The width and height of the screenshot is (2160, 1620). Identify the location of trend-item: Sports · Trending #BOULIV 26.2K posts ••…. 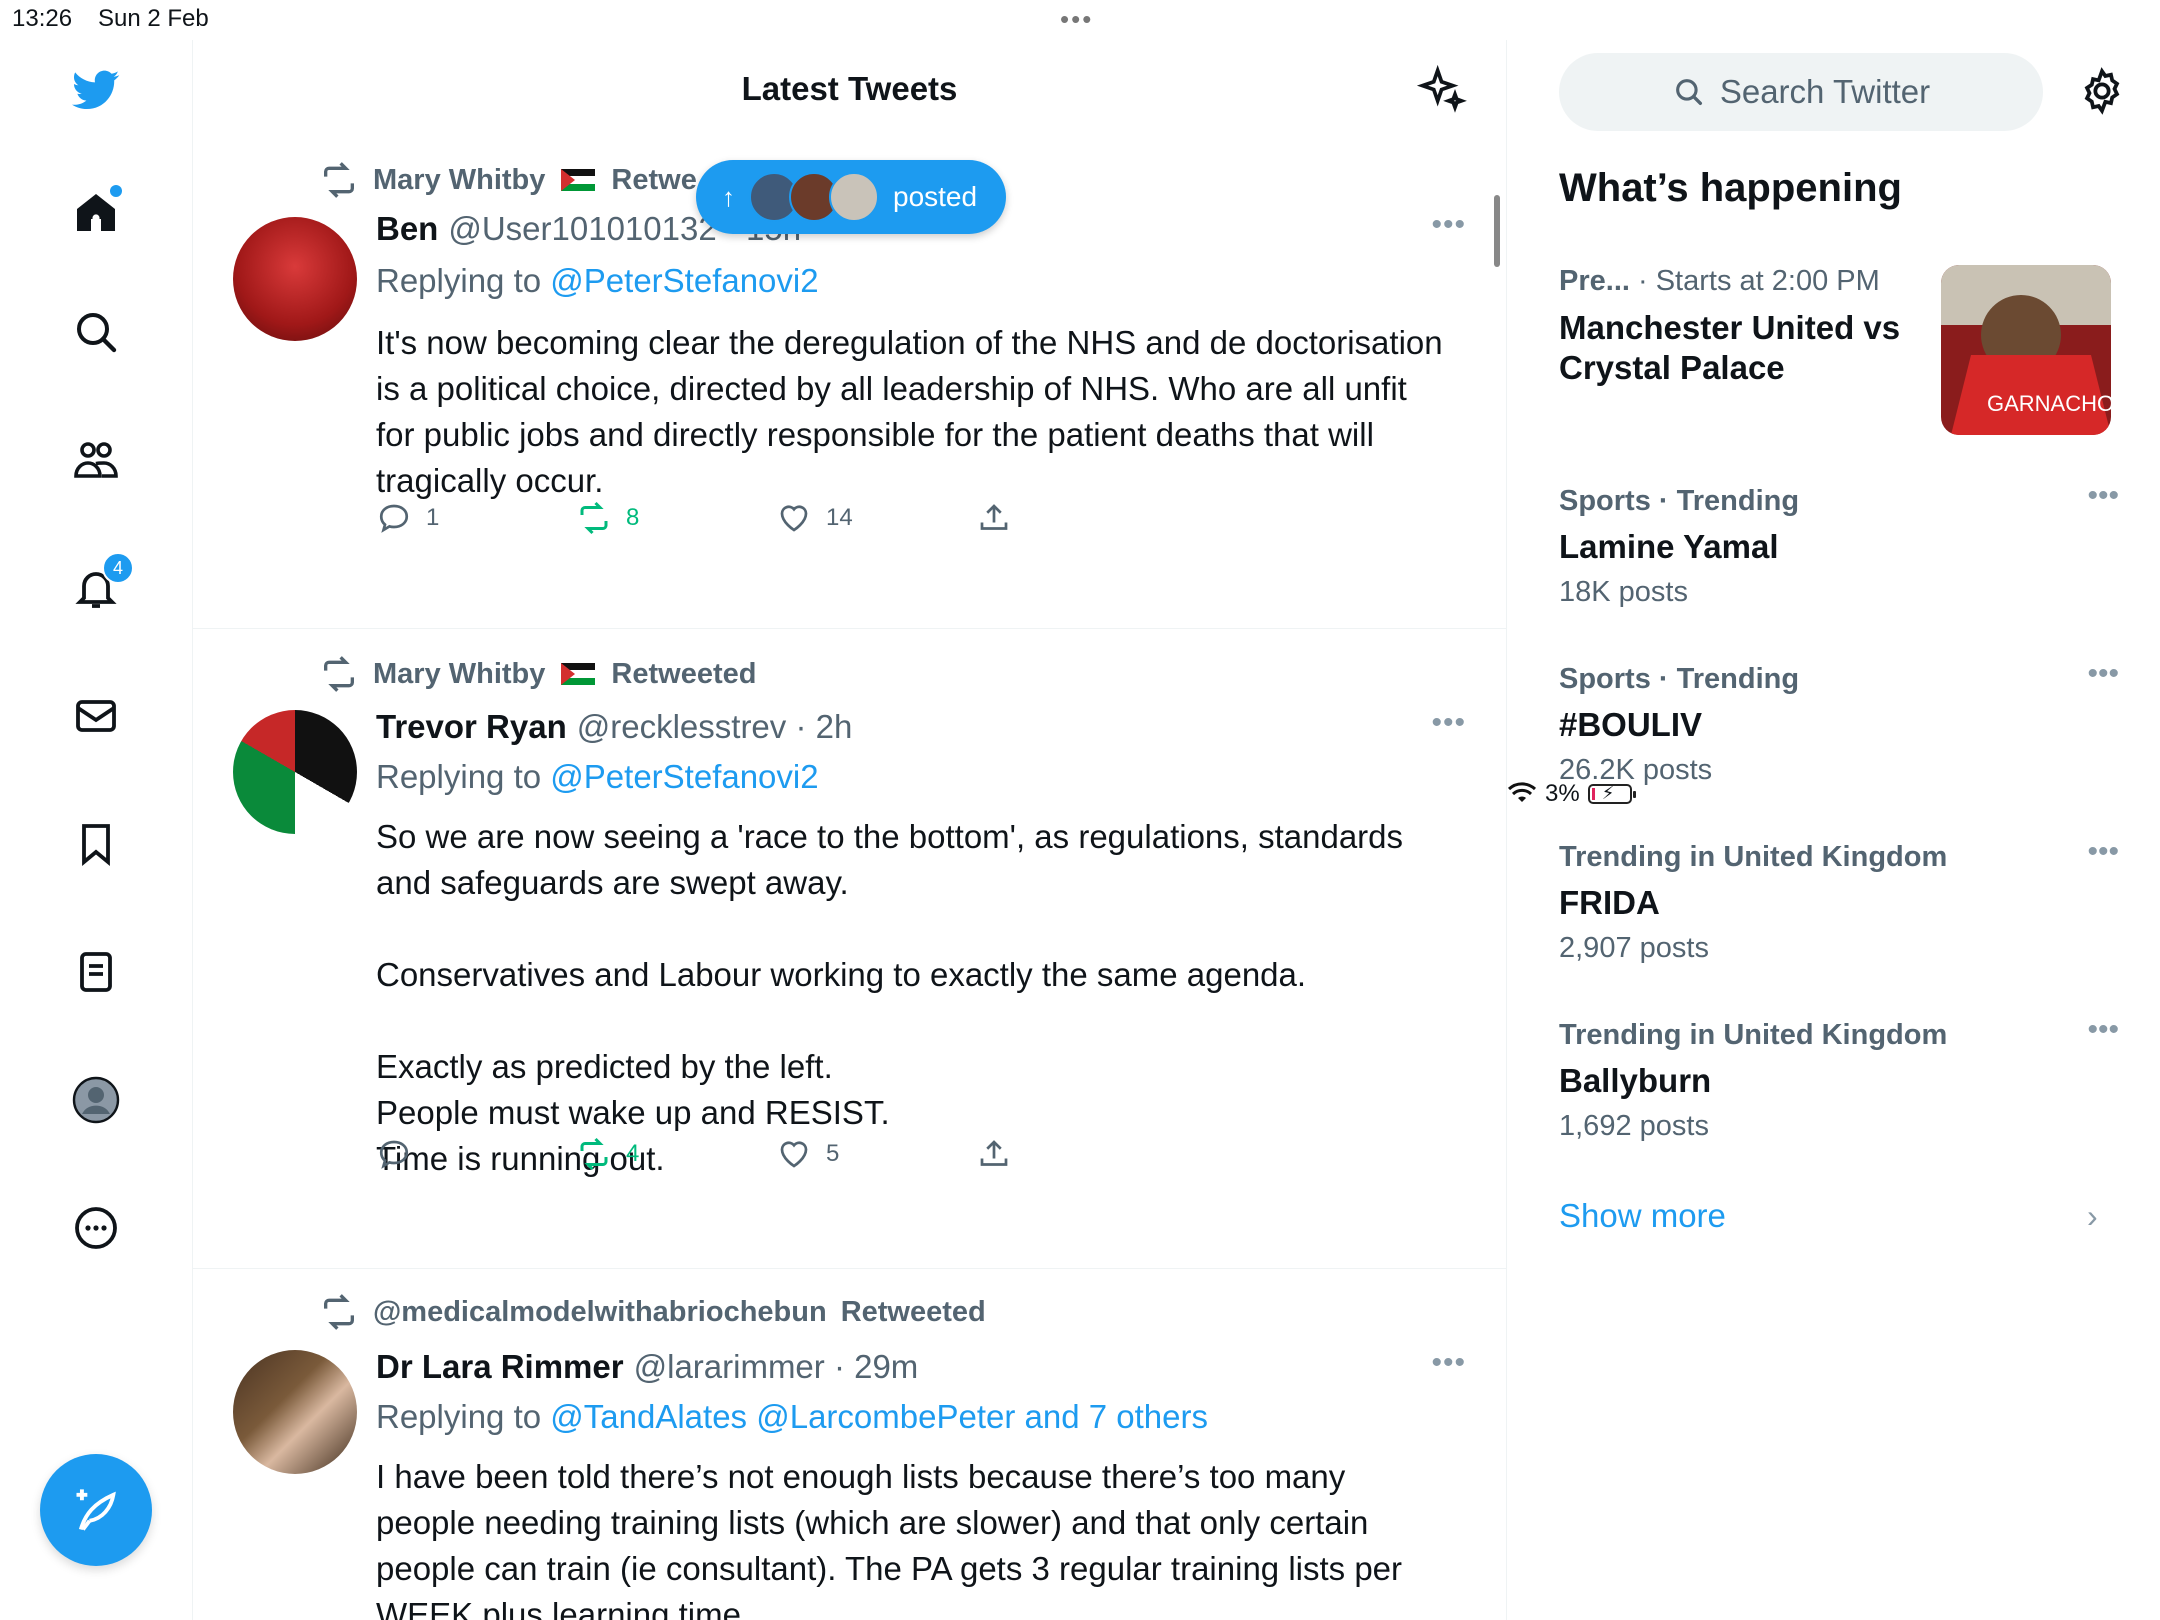
(1839, 722).